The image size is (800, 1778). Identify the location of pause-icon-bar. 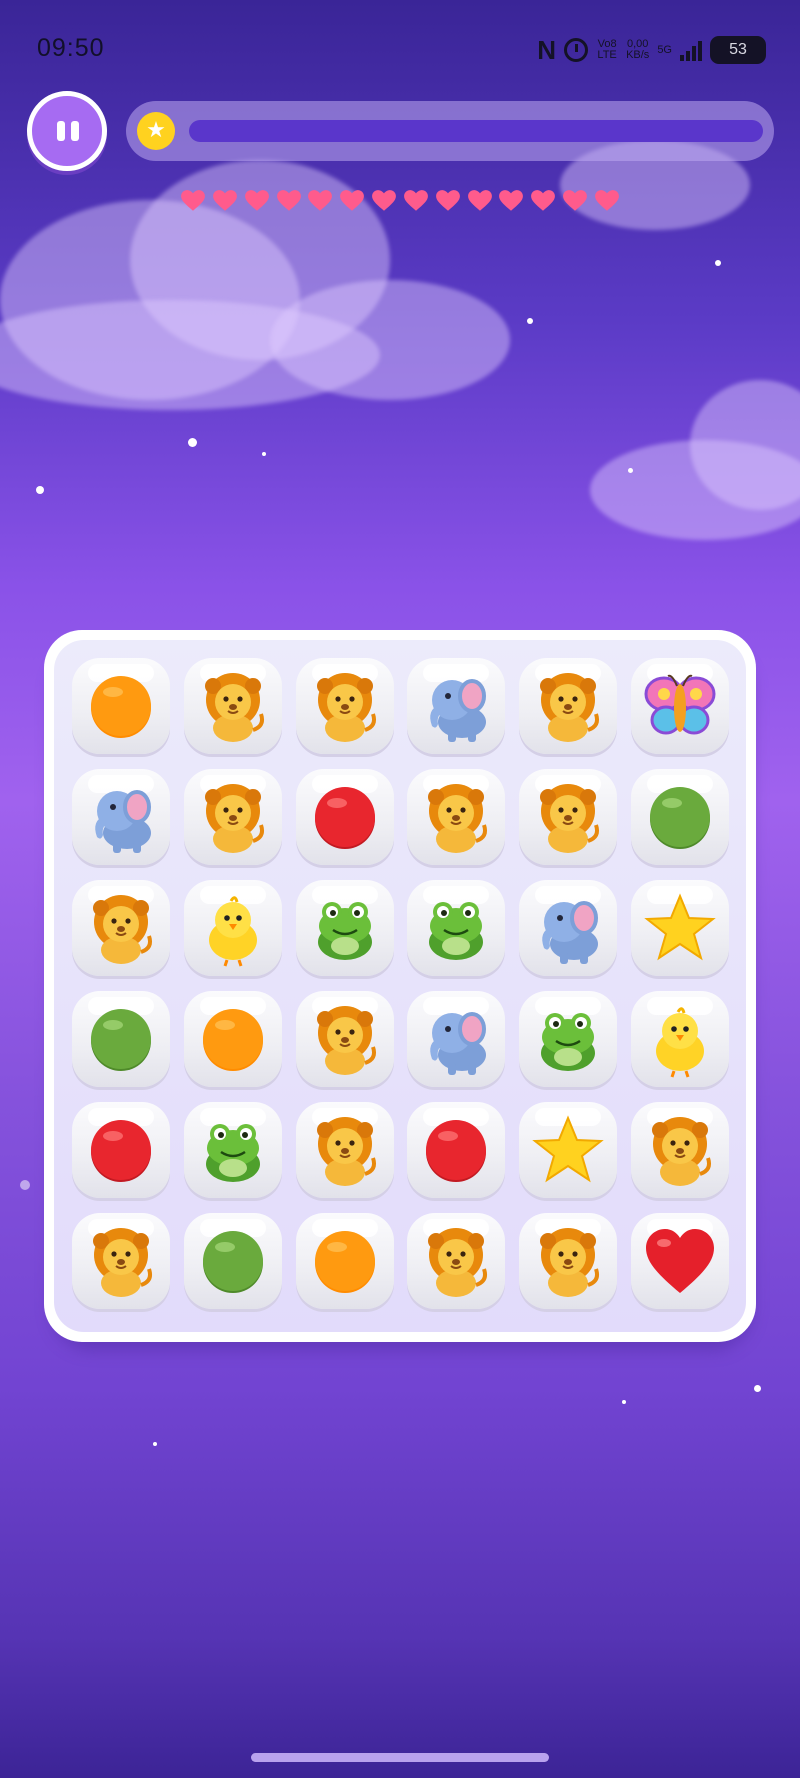
(75, 131).